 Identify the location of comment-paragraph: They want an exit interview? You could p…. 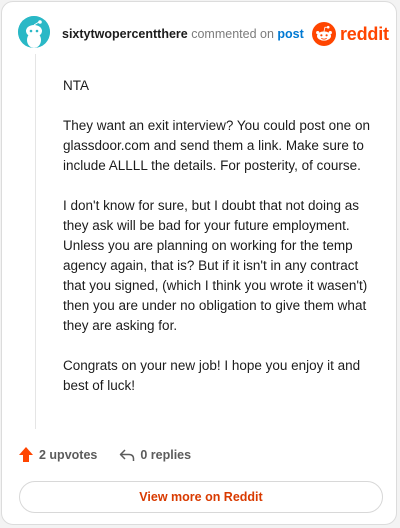
(216, 145).